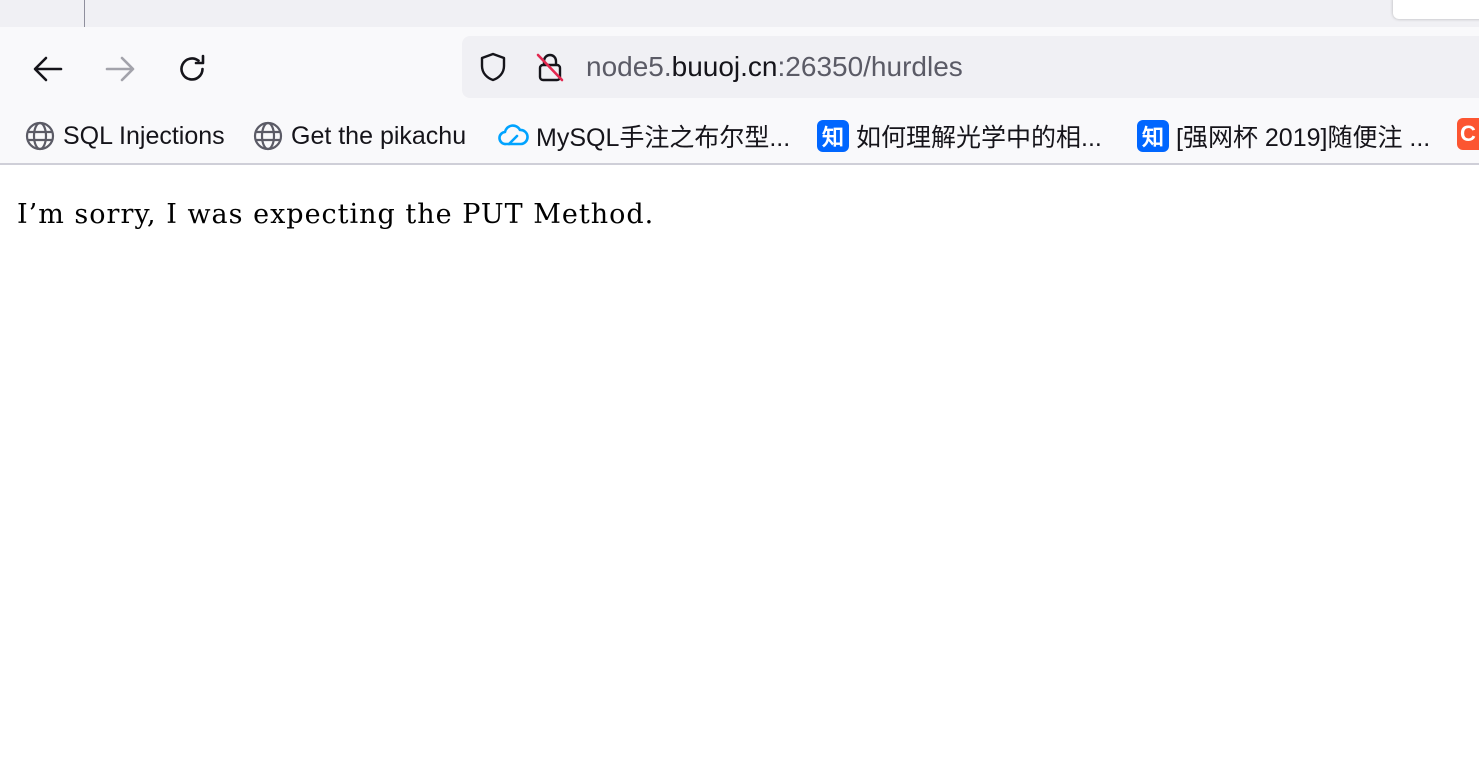 The height and width of the screenshot is (764, 1479). Describe the element at coordinates (379, 135) in the screenshot. I see `bookmark-label: Get the pikachu` at that location.